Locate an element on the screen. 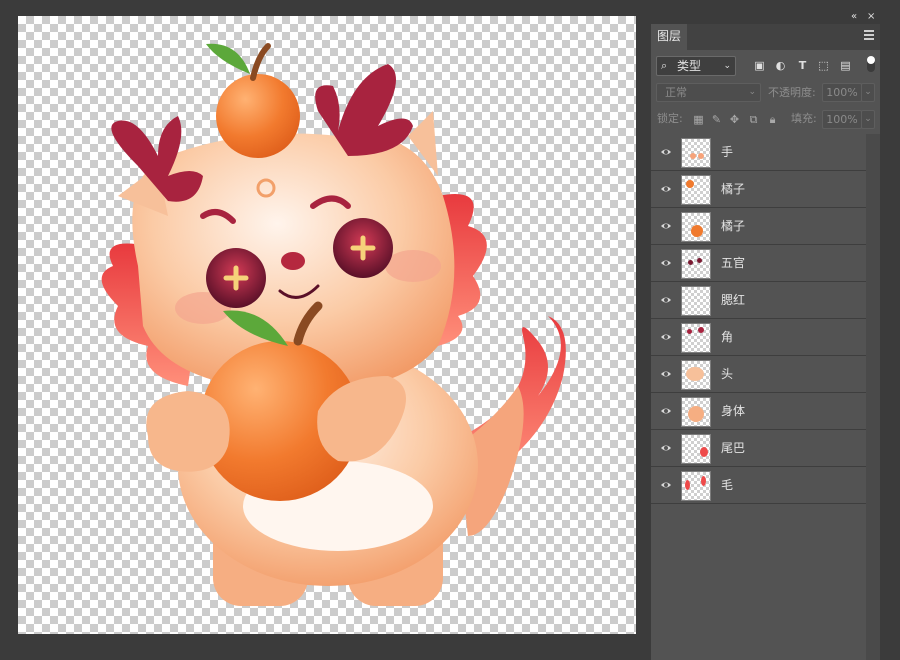 The height and width of the screenshot is (660, 900). layer-row: 毛 is located at coordinates (758, 485).